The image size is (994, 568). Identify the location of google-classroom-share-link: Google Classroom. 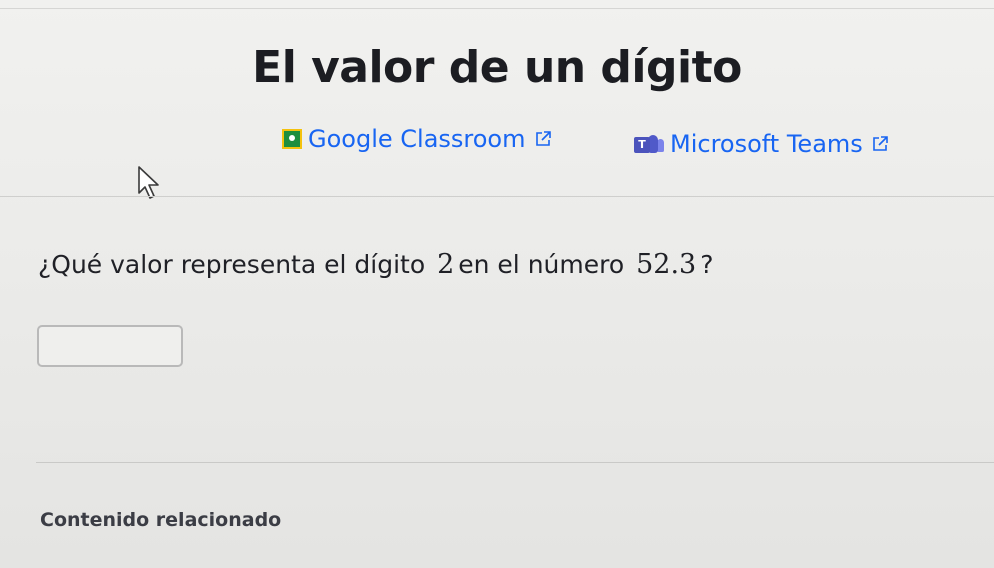
(417, 139).